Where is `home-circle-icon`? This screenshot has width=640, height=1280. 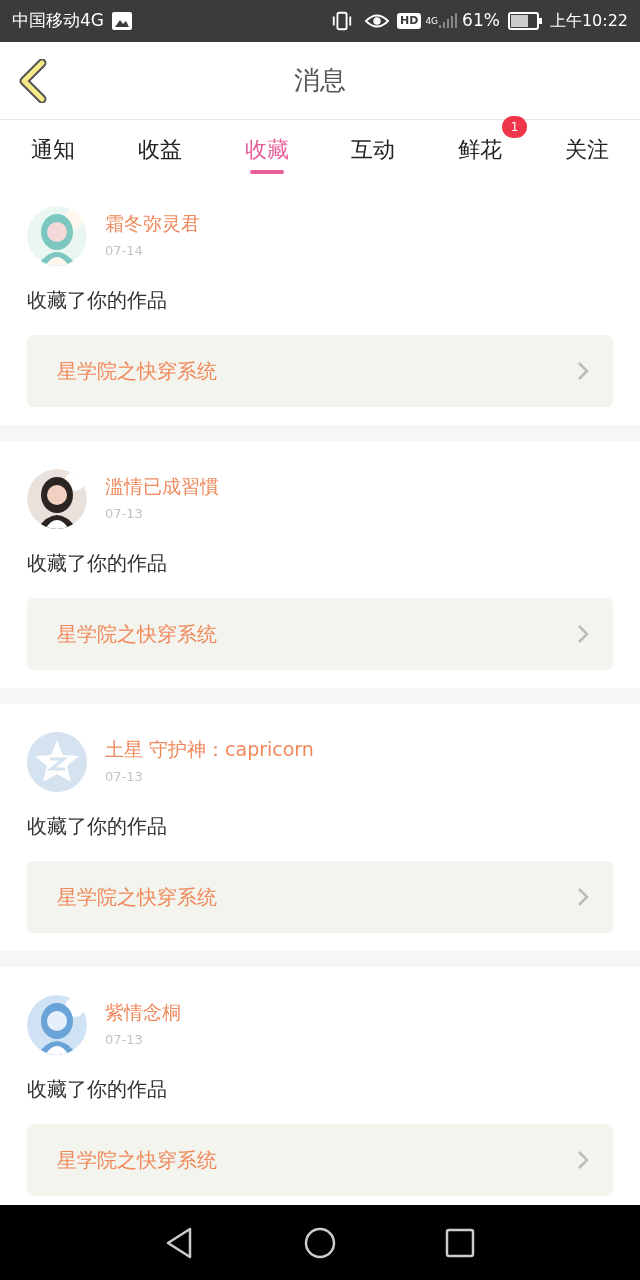 home-circle-icon is located at coordinates (320, 1242).